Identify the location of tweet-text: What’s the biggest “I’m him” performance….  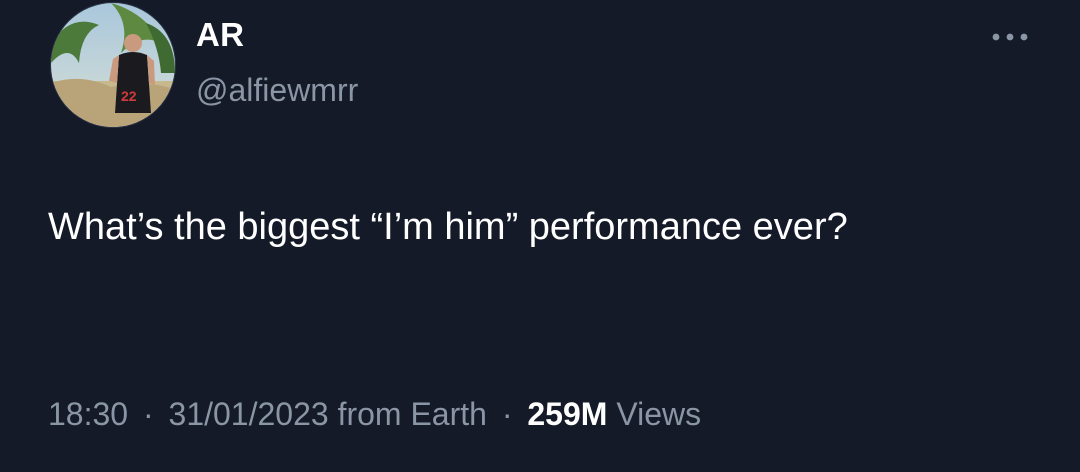
(448, 227).